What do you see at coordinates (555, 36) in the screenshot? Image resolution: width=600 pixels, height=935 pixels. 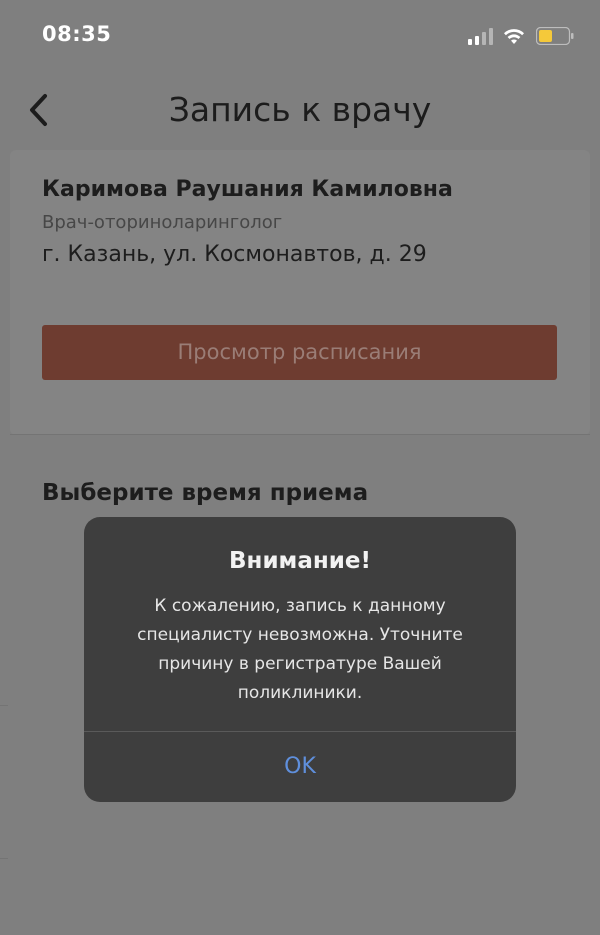 I see `battery-icon` at bounding box center [555, 36].